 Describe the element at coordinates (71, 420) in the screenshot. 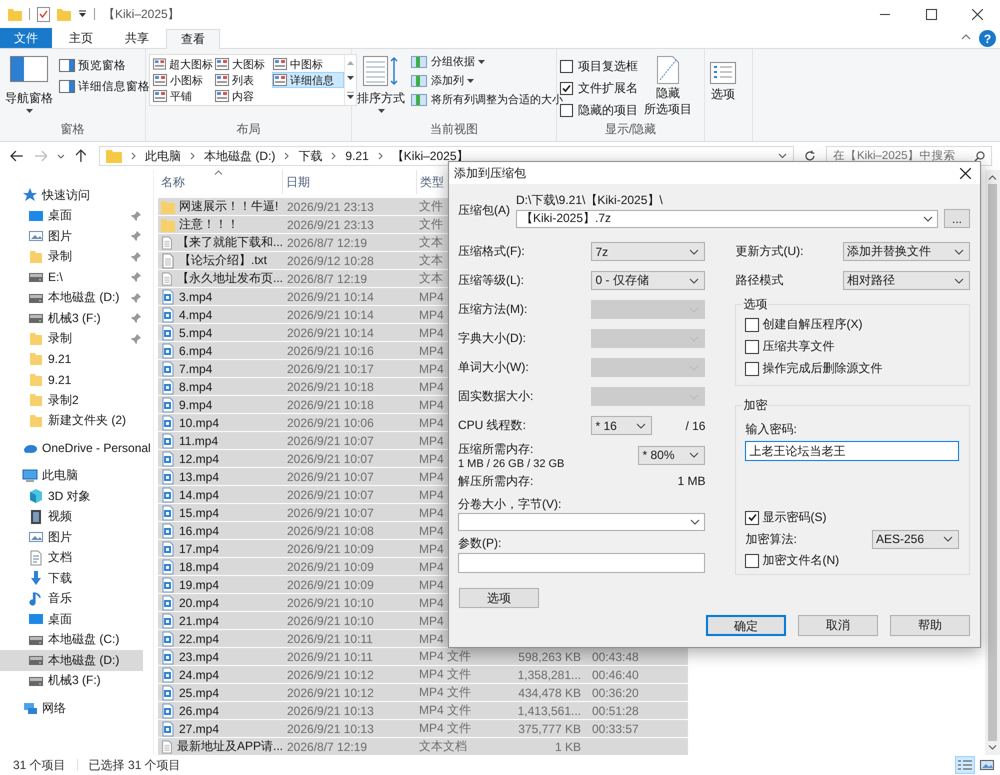

I see `sidebar-item: 新建文件夹 (2)` at that location.